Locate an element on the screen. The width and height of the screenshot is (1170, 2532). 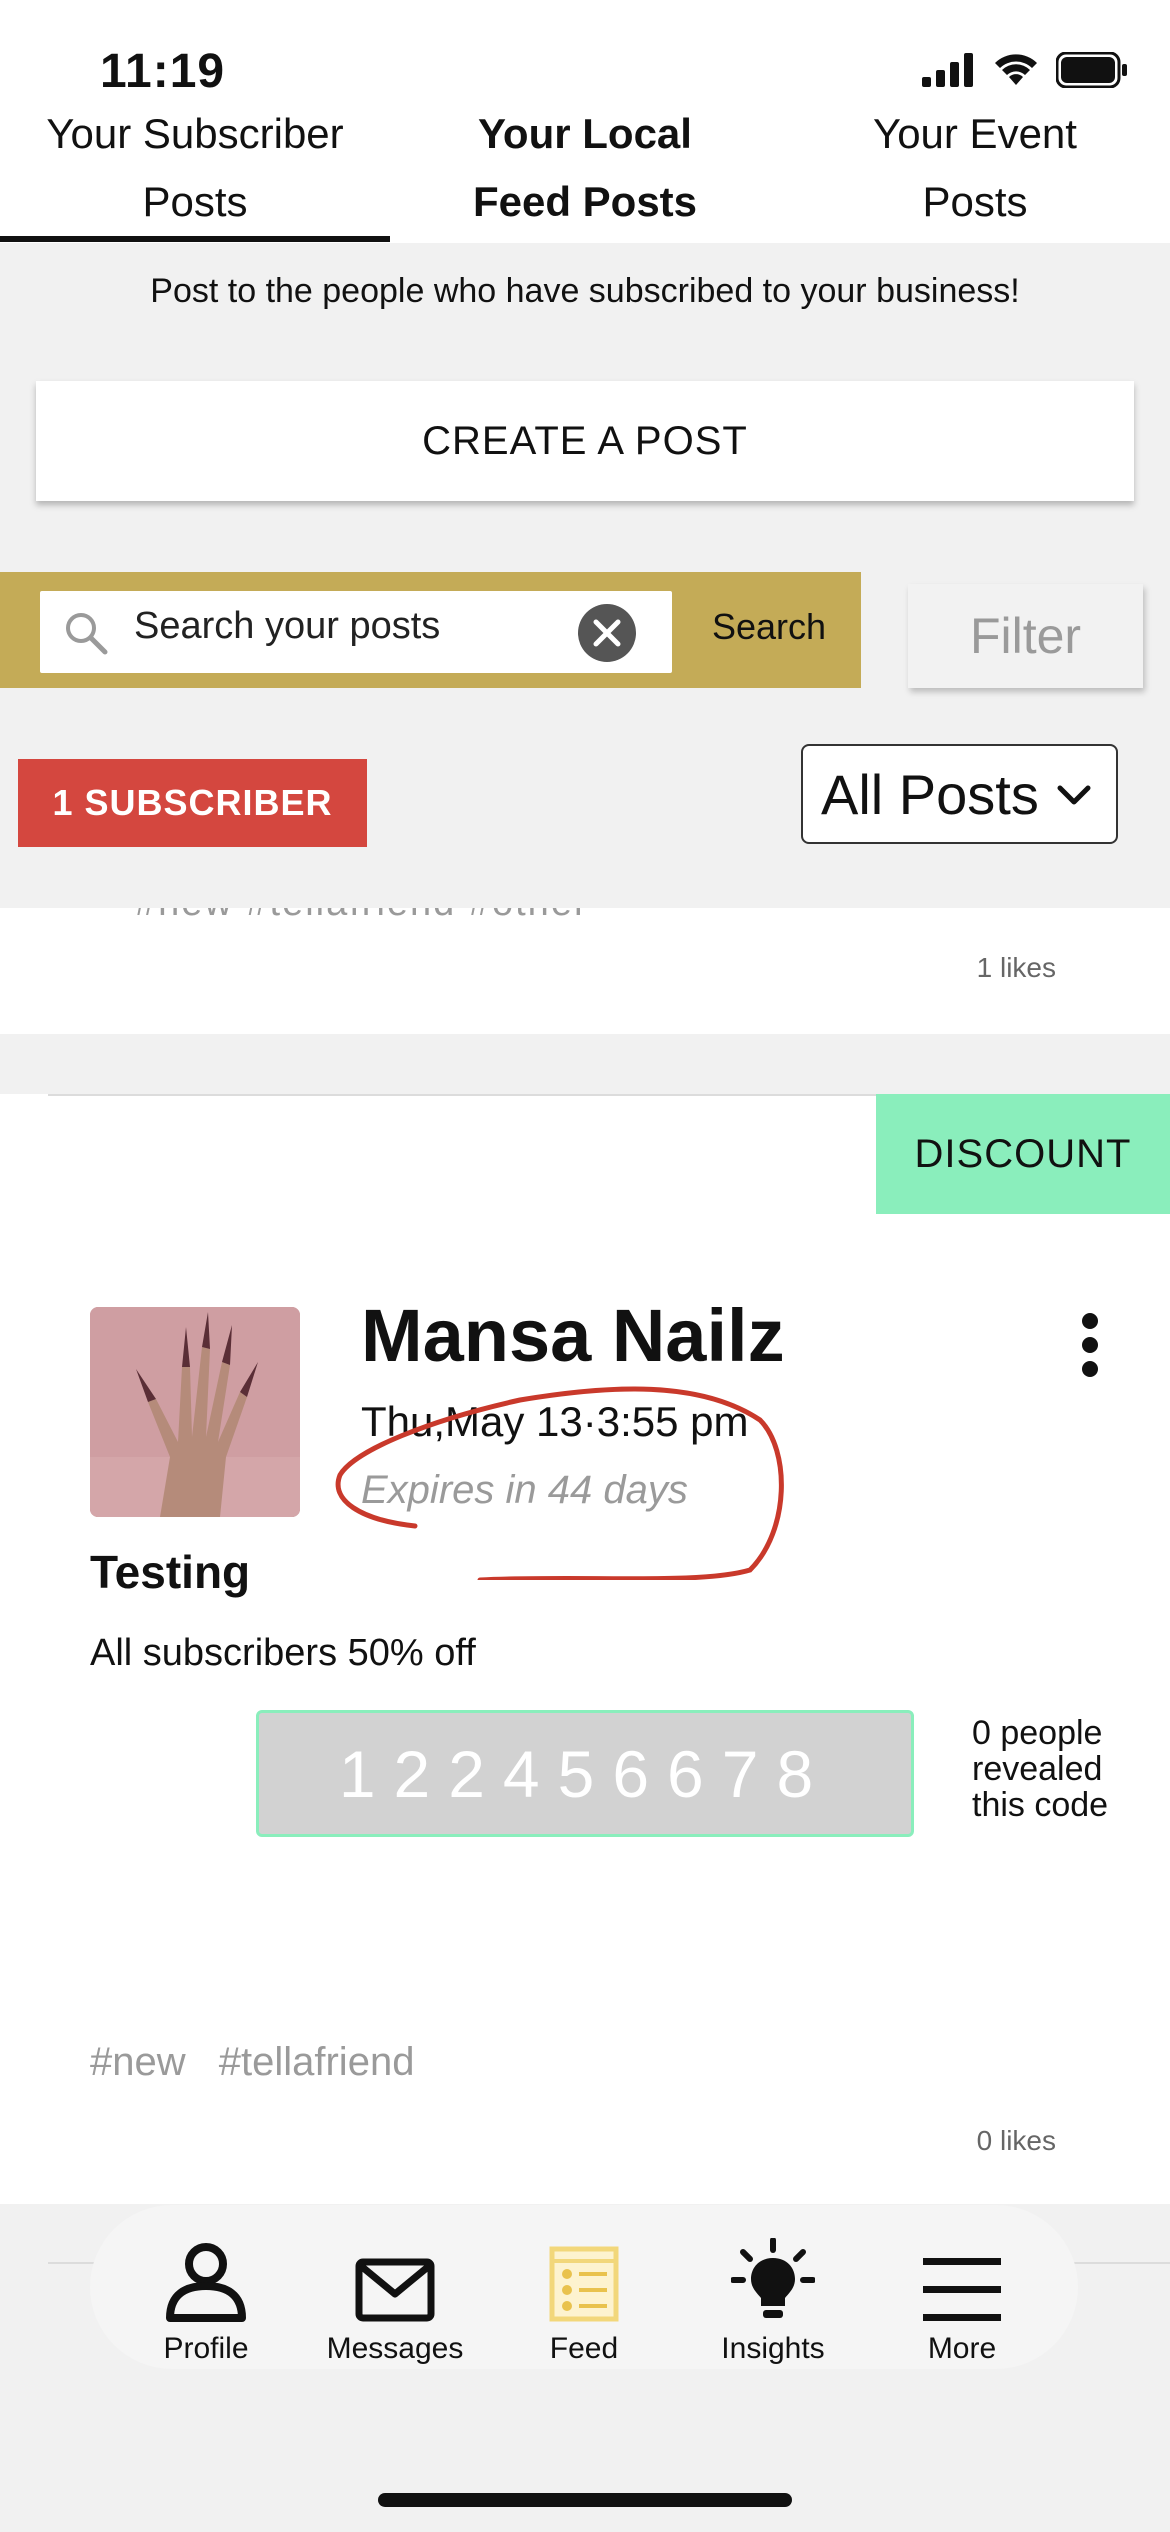
discount-badge: DISCOUNT is located at coordinates (1023, 1154).